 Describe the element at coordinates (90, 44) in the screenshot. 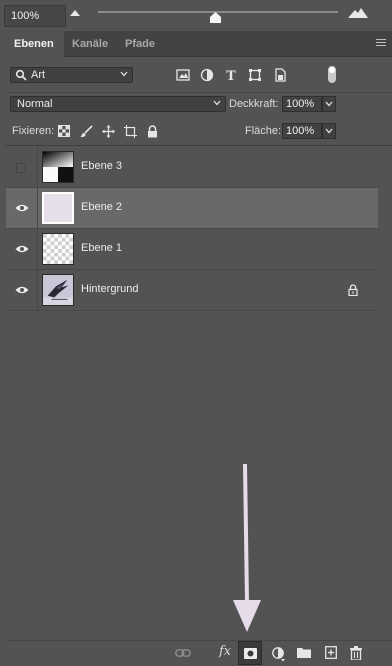

I see `tab-kanaele: Kanäle` at that location.